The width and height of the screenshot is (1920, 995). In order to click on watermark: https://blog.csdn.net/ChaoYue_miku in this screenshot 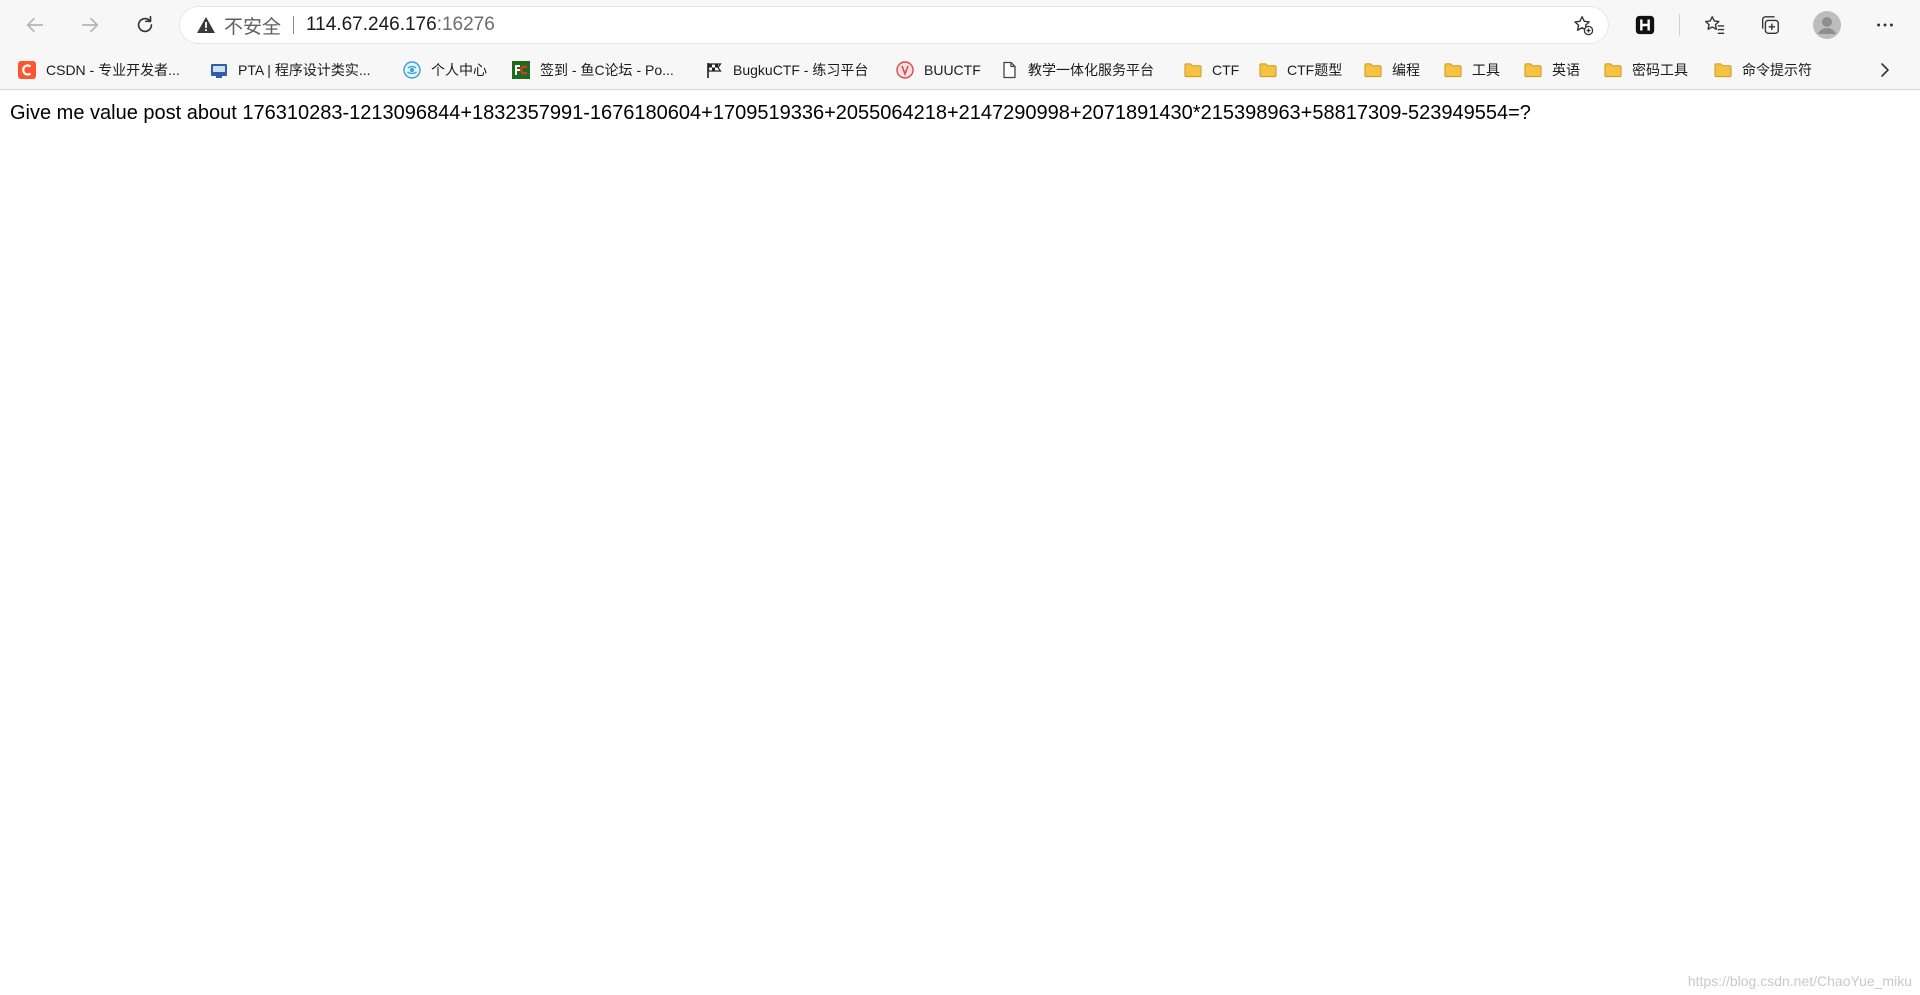, I will do `click(1799, 981)`.